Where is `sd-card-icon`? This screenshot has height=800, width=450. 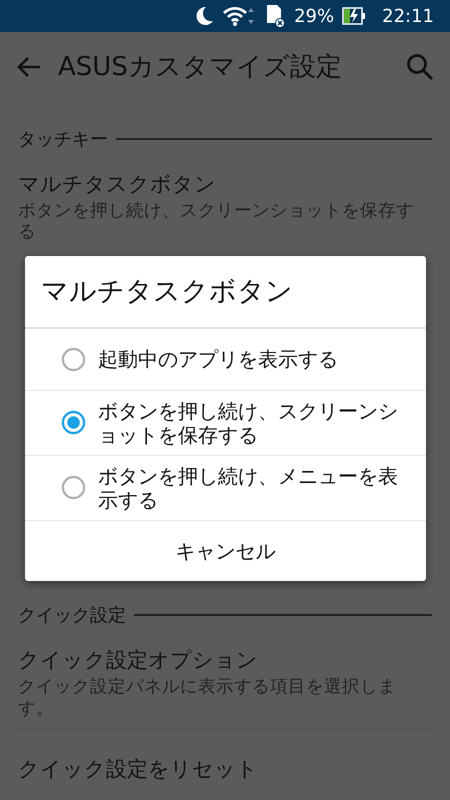
sd-card-icon is located at coordinates (275, 16).